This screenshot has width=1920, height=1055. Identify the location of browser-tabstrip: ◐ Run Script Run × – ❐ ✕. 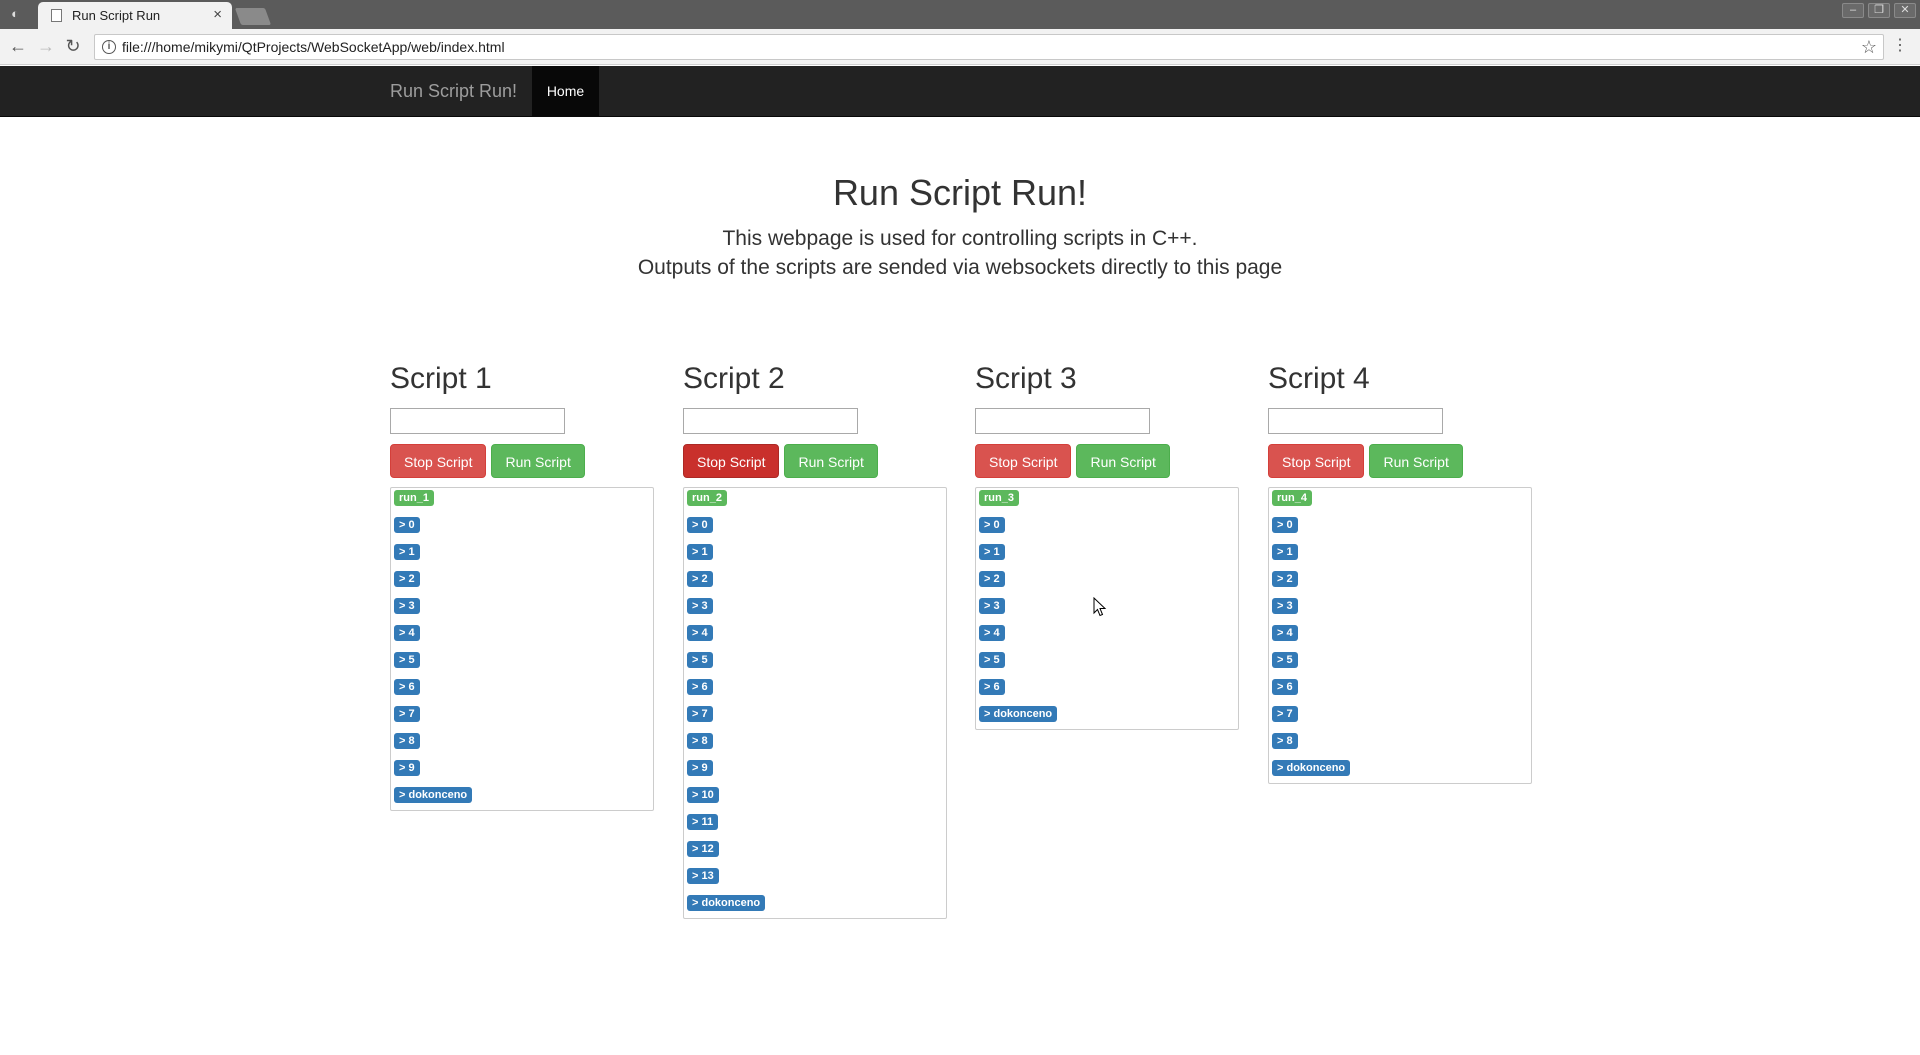
(960, 14).